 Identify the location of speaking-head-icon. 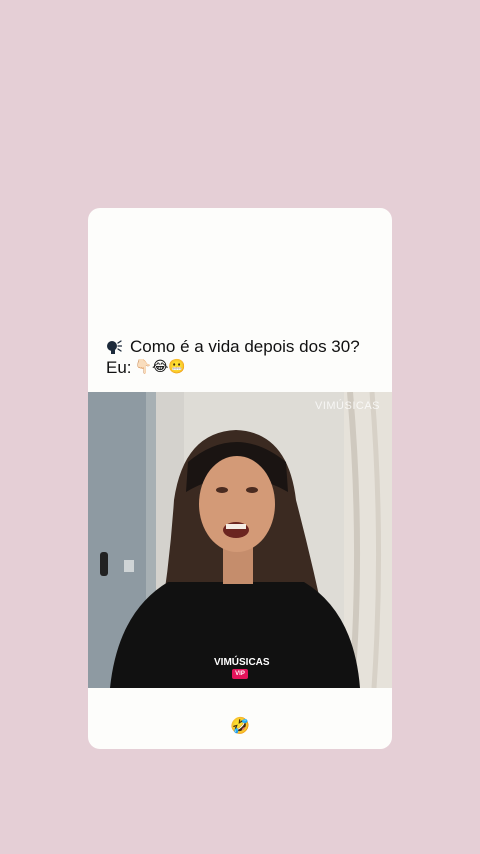
(114, 346).